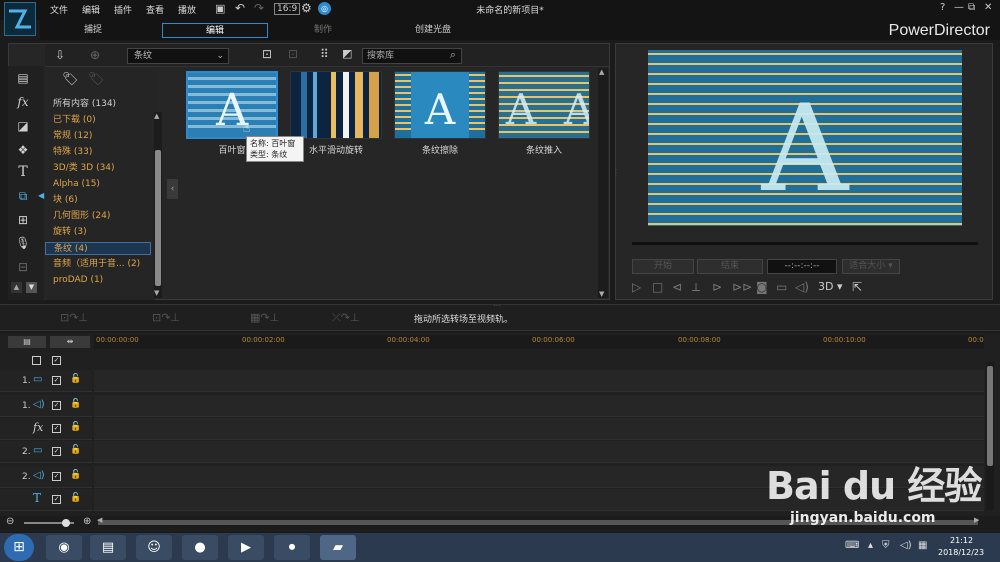 The height and width of the screenshot is (562, 1000). I want to click on apply-prefix-icon: ⊡↷⊥, so click(166, 317).